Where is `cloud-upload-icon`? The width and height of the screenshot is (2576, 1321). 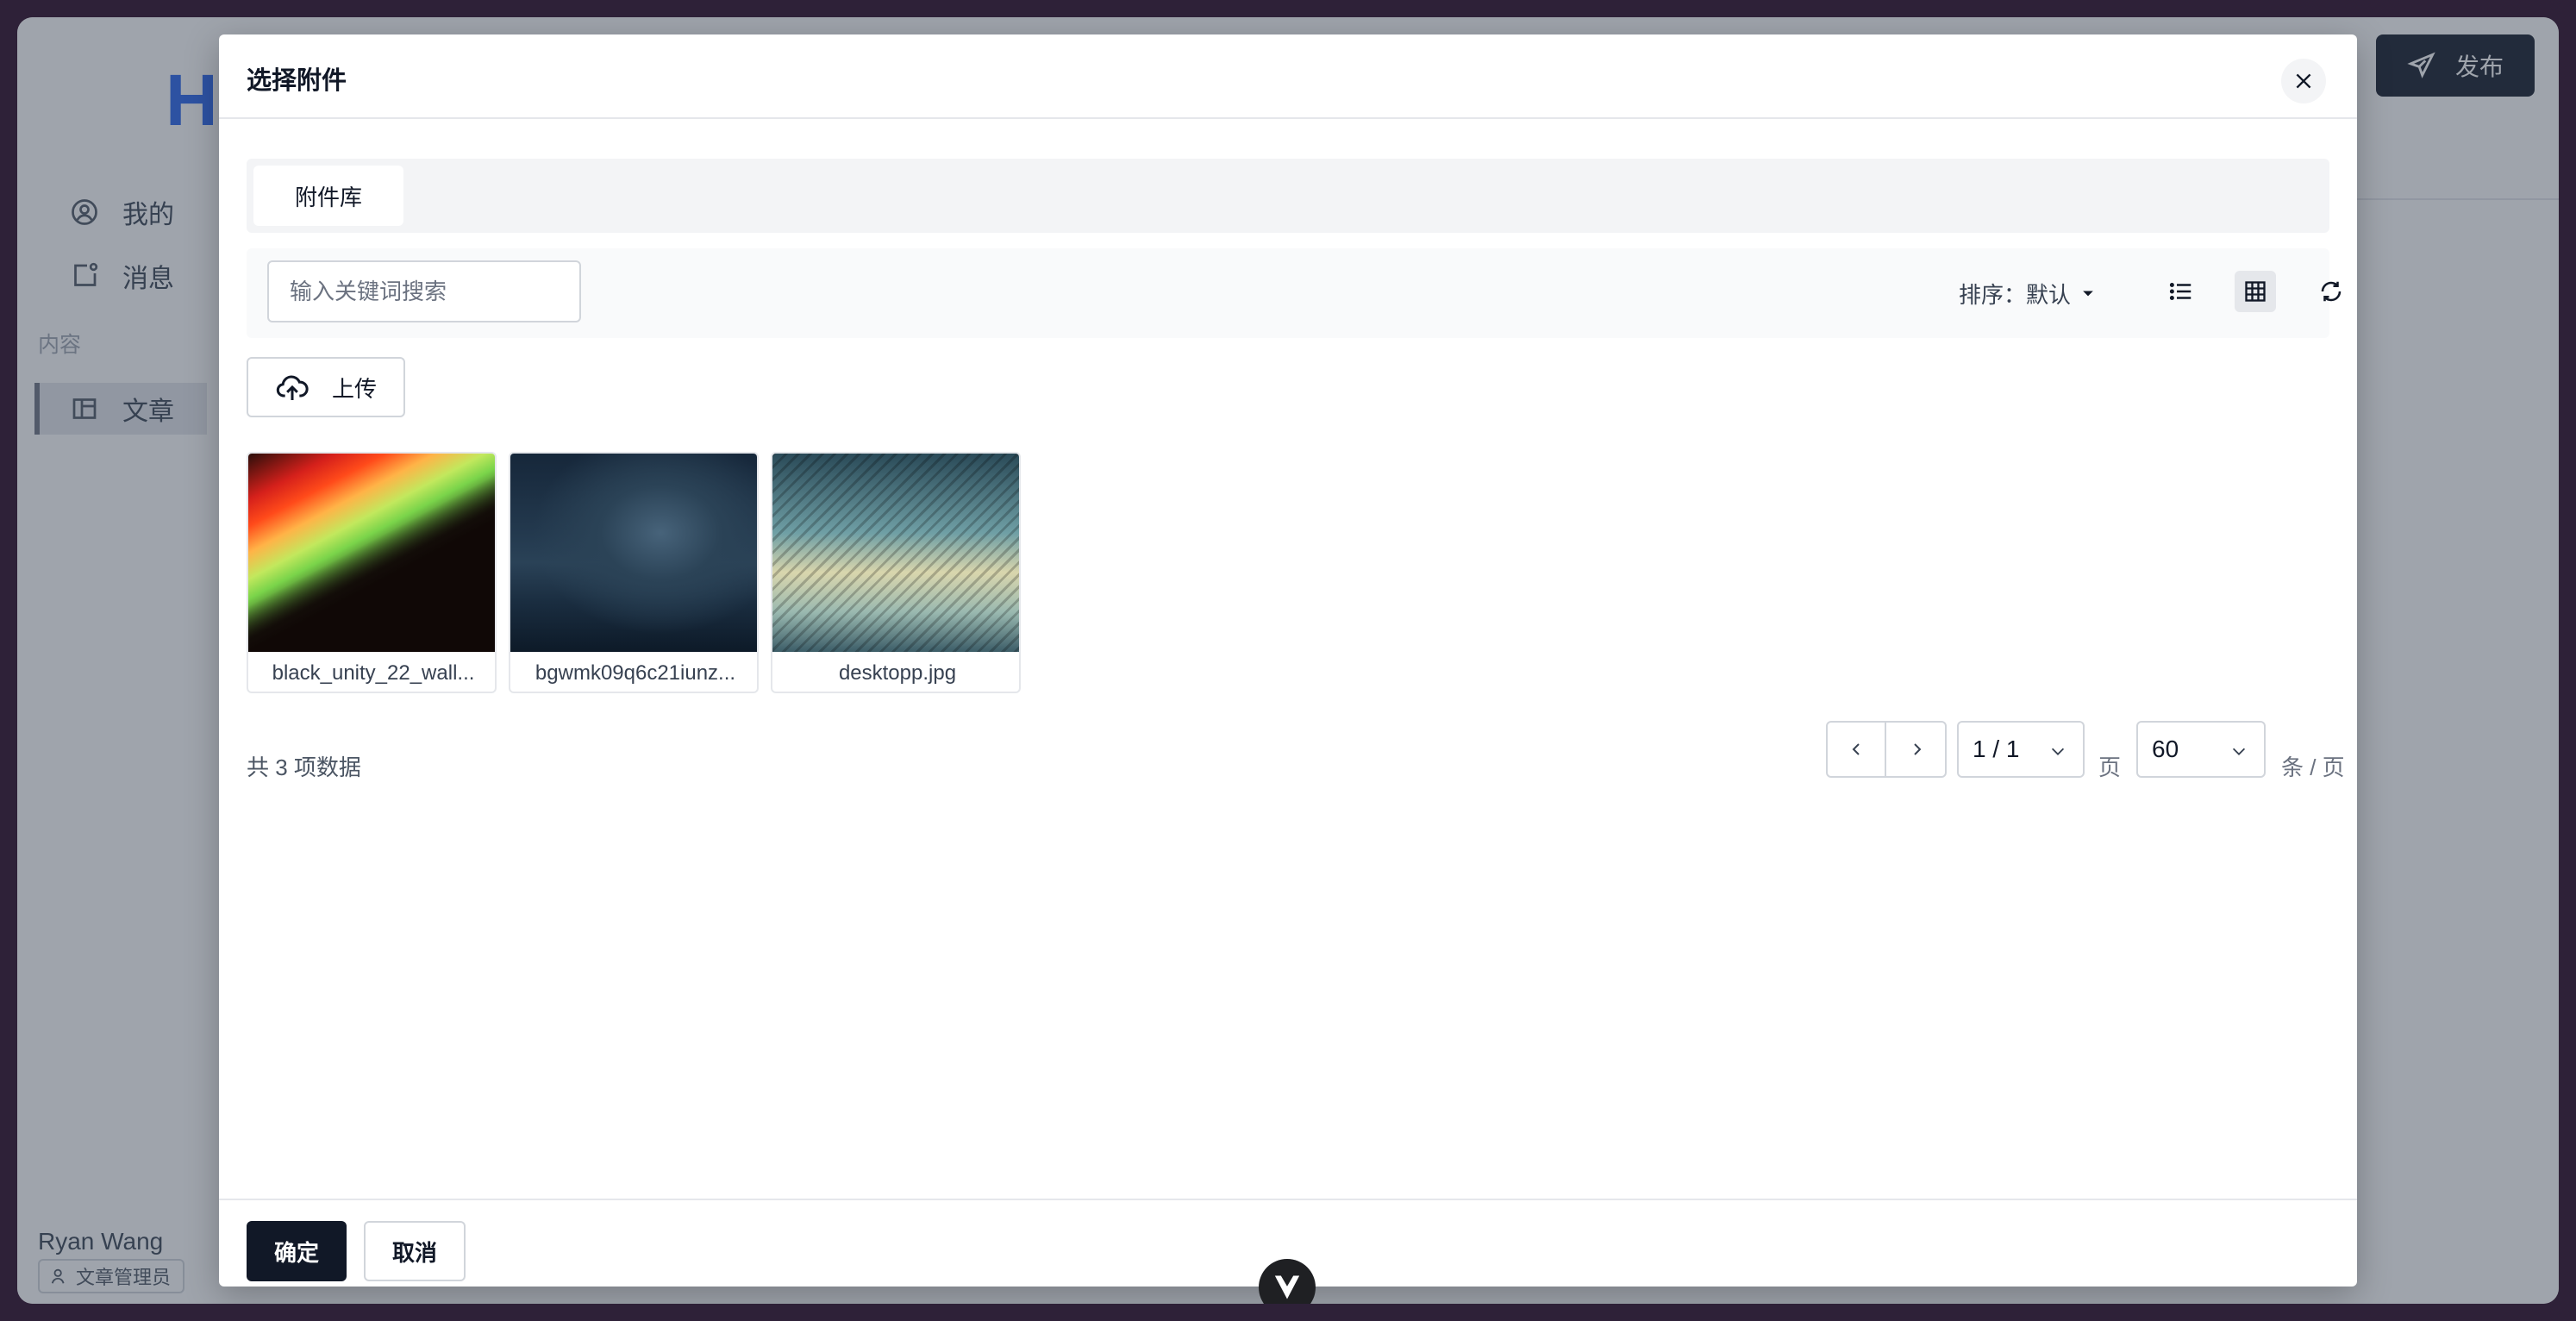
cloud-upload-icon is located at coordinates (292, 387).